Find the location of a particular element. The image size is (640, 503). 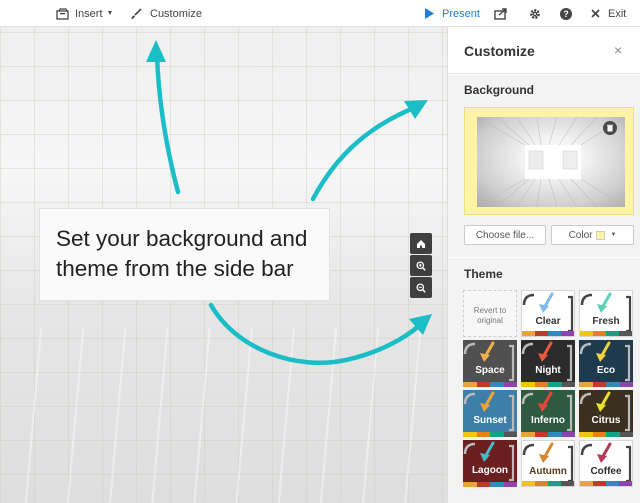

sidebar-title: Customize is located at coordinates (499, 51).